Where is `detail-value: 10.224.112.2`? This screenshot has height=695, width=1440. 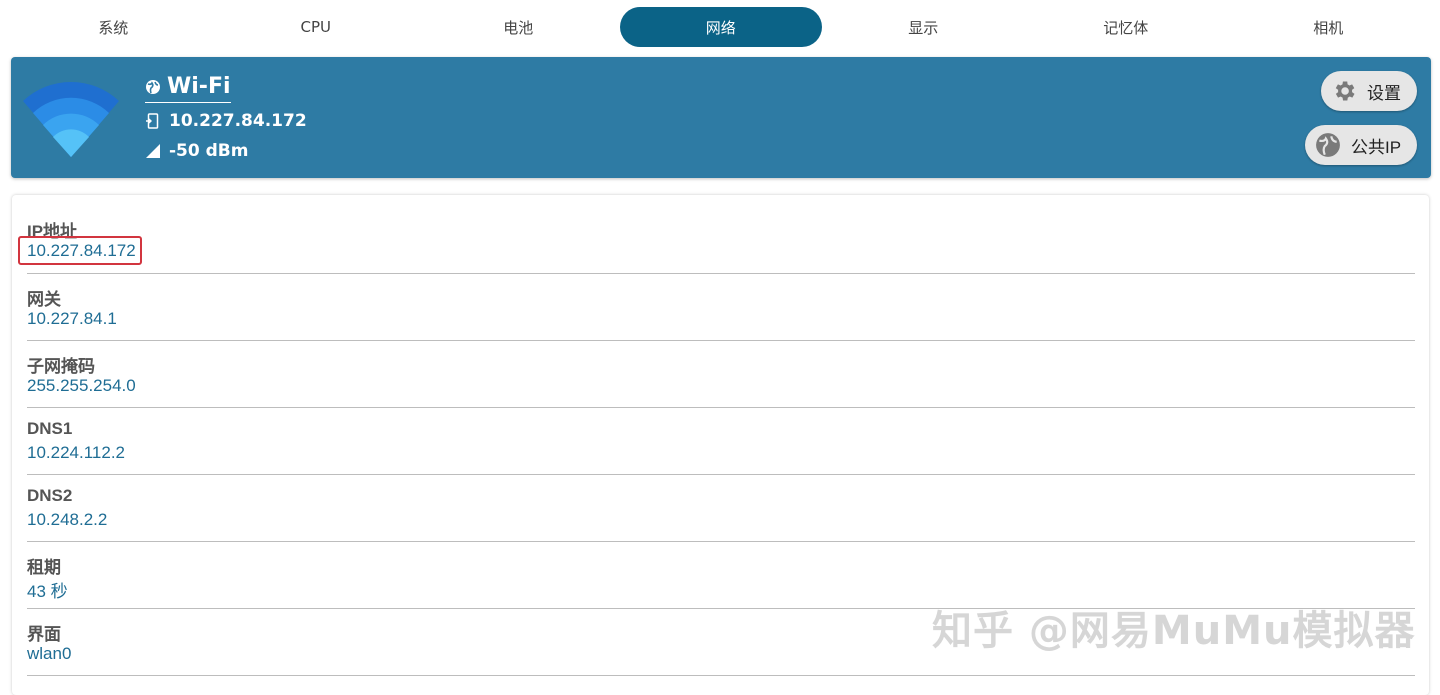 detail-value: 10.224.112.2 is located at coordinates (76, 452).